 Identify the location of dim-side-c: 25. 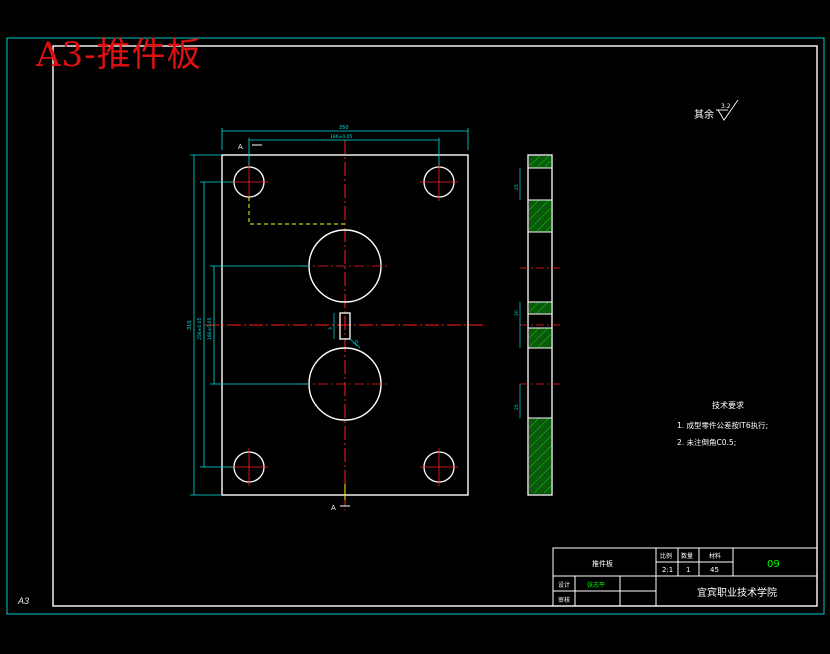
(517, 407).